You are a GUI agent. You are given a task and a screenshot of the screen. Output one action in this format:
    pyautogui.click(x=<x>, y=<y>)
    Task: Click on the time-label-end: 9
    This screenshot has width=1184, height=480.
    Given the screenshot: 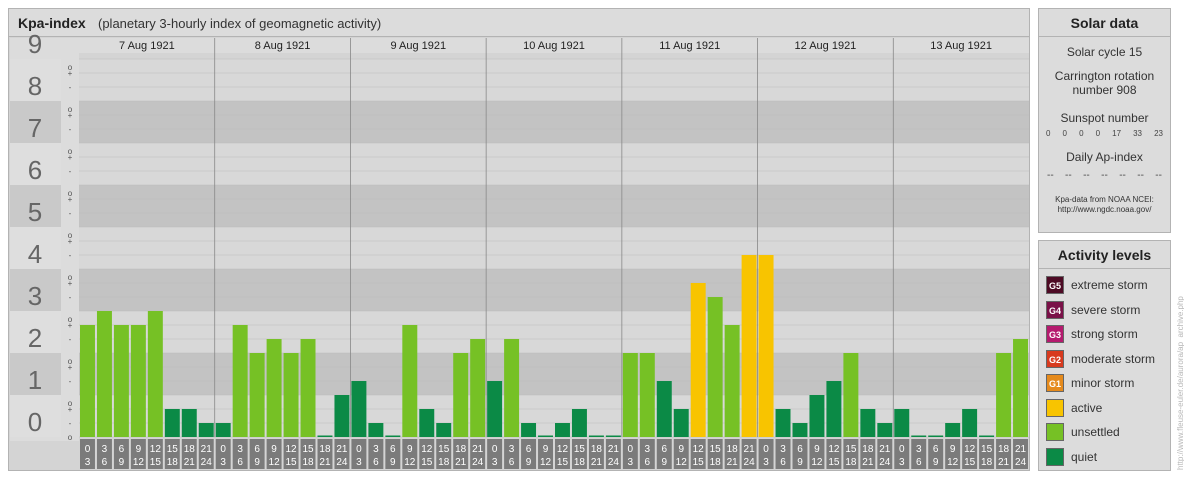 What is the action you would take?
    pyautogui.click(x=800, y=462)
    